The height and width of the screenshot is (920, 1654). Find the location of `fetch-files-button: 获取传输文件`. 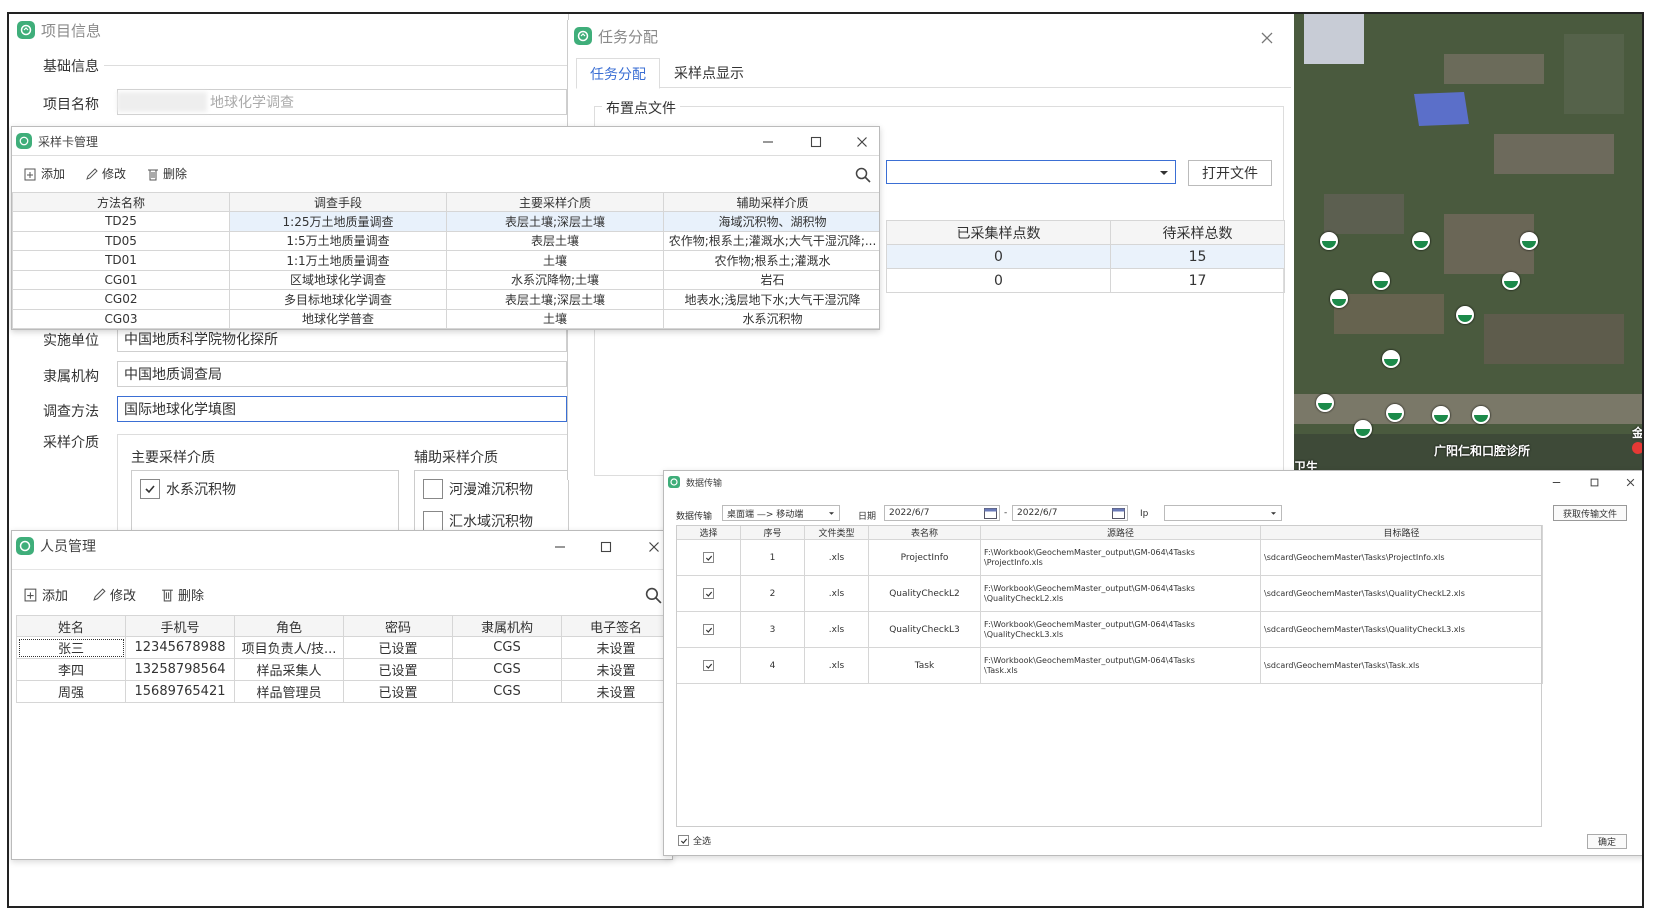

fetch-files-button: 获取传输文件 is located at coordinates (1590, 513).